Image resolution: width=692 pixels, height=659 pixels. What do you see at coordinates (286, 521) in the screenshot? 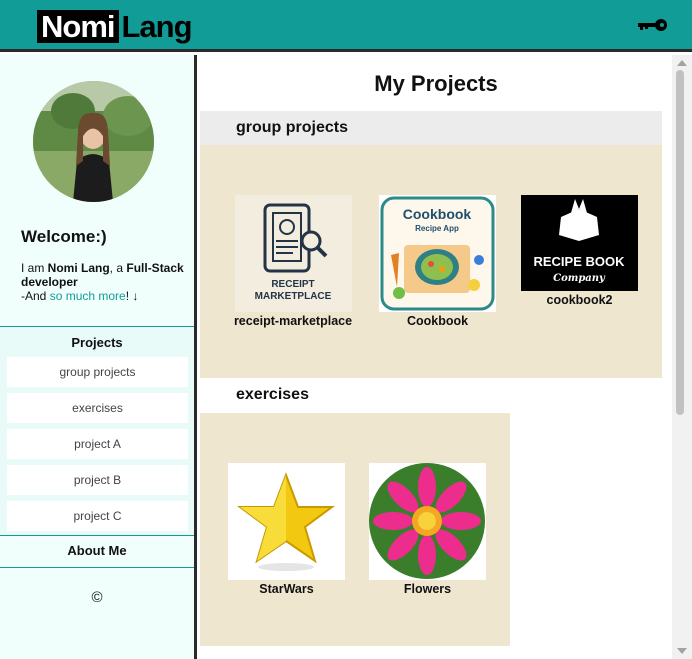
I see `starwars-image` at bounding box center [286, 521].